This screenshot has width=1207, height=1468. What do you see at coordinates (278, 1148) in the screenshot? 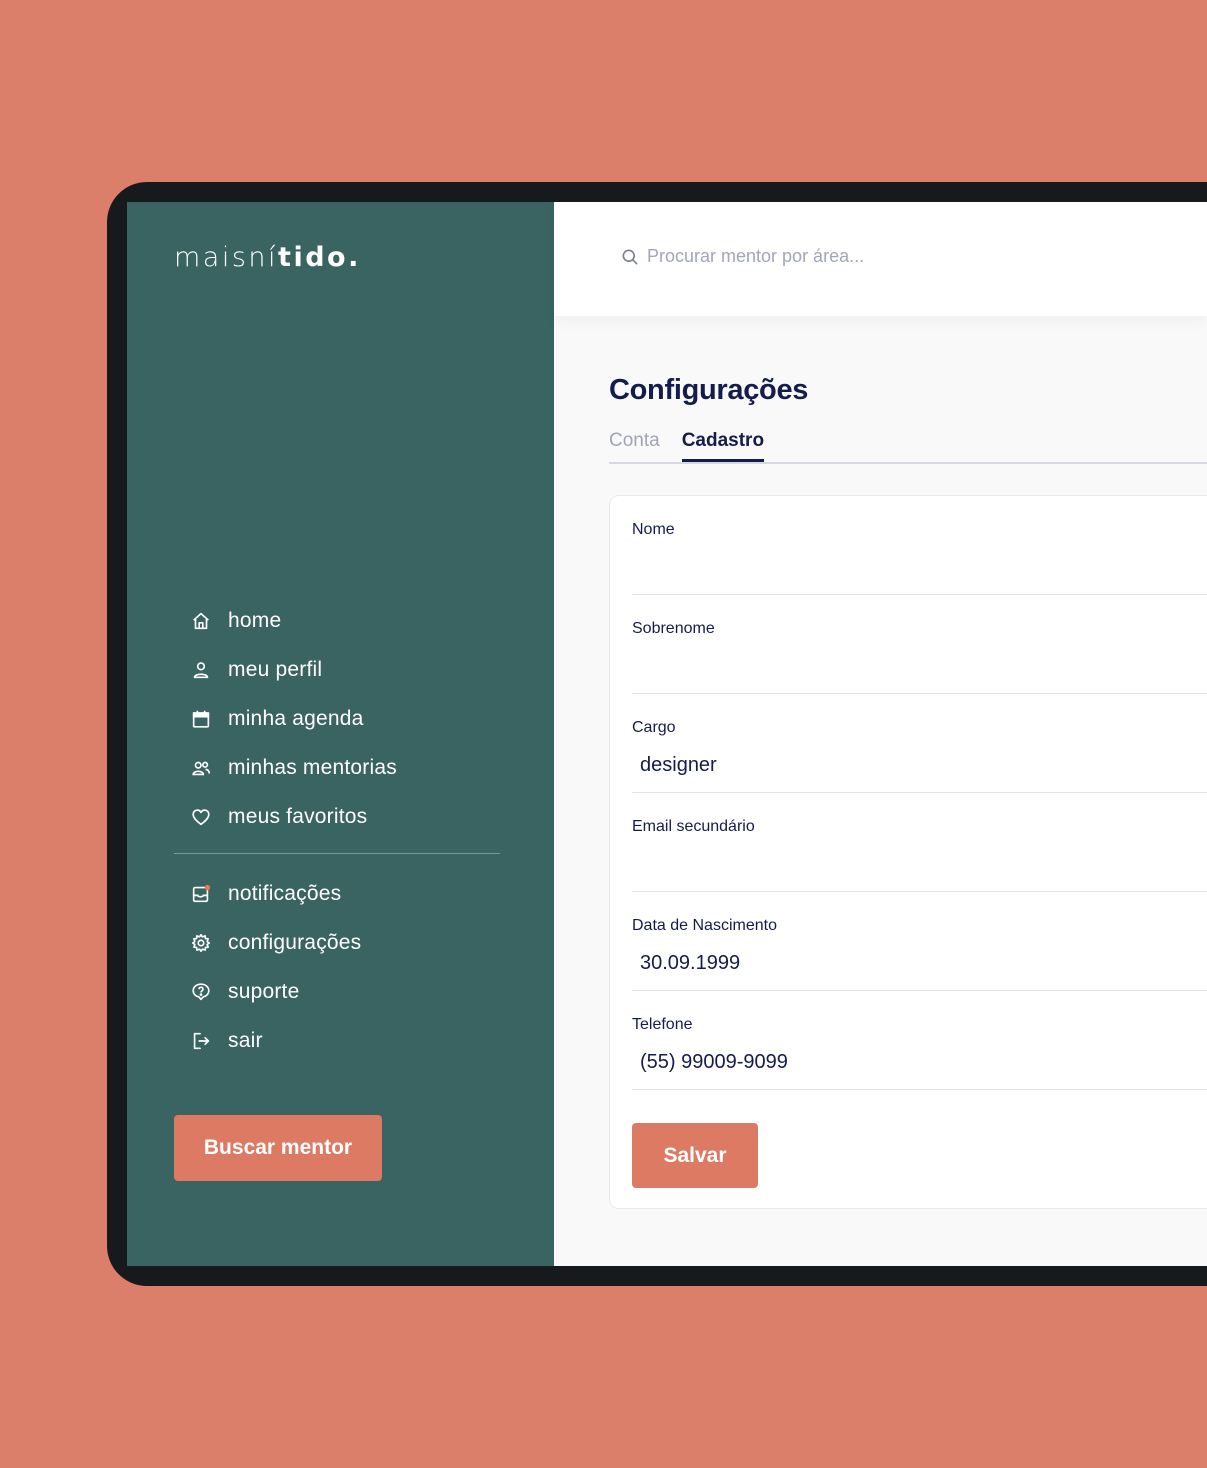
I see `buscar-mentor-button: Buscar mentor` at bounding box center [278, 1148].